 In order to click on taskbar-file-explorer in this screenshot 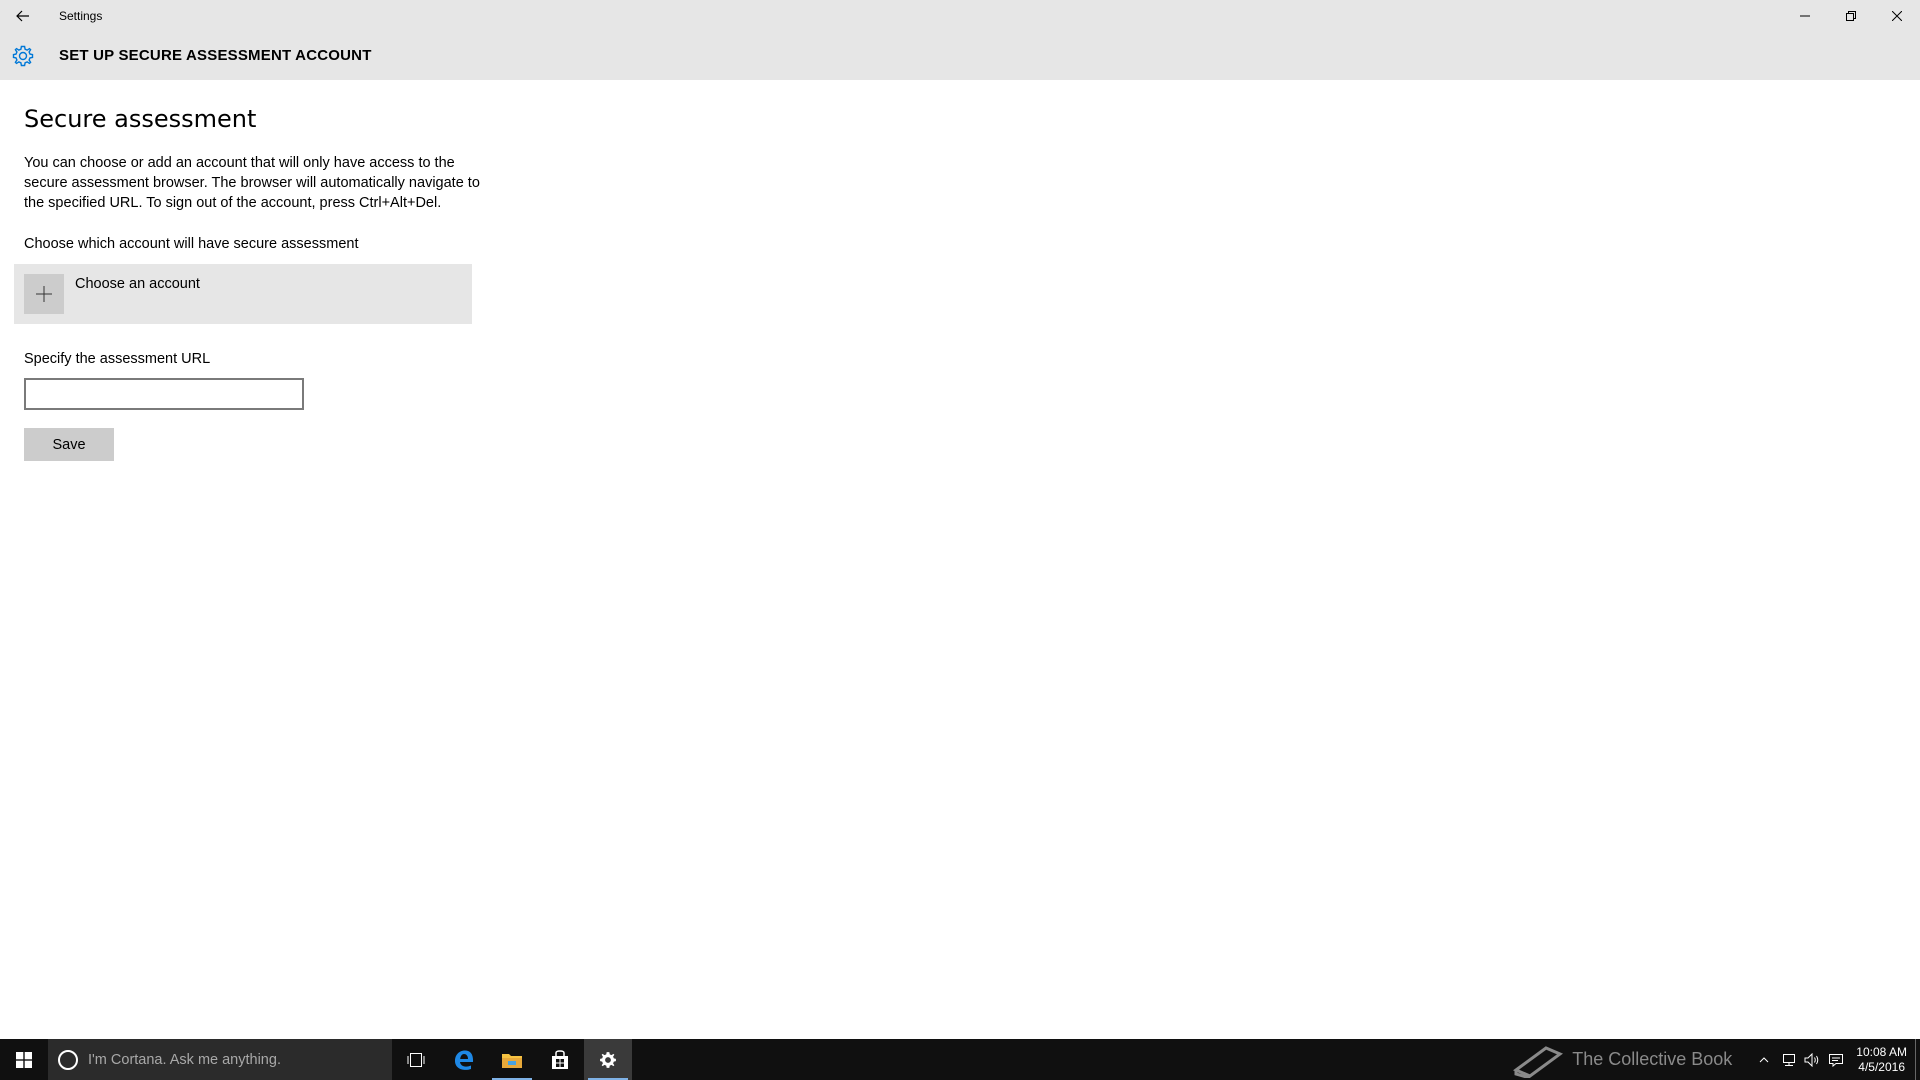, I will do `click(512, 1059)`.